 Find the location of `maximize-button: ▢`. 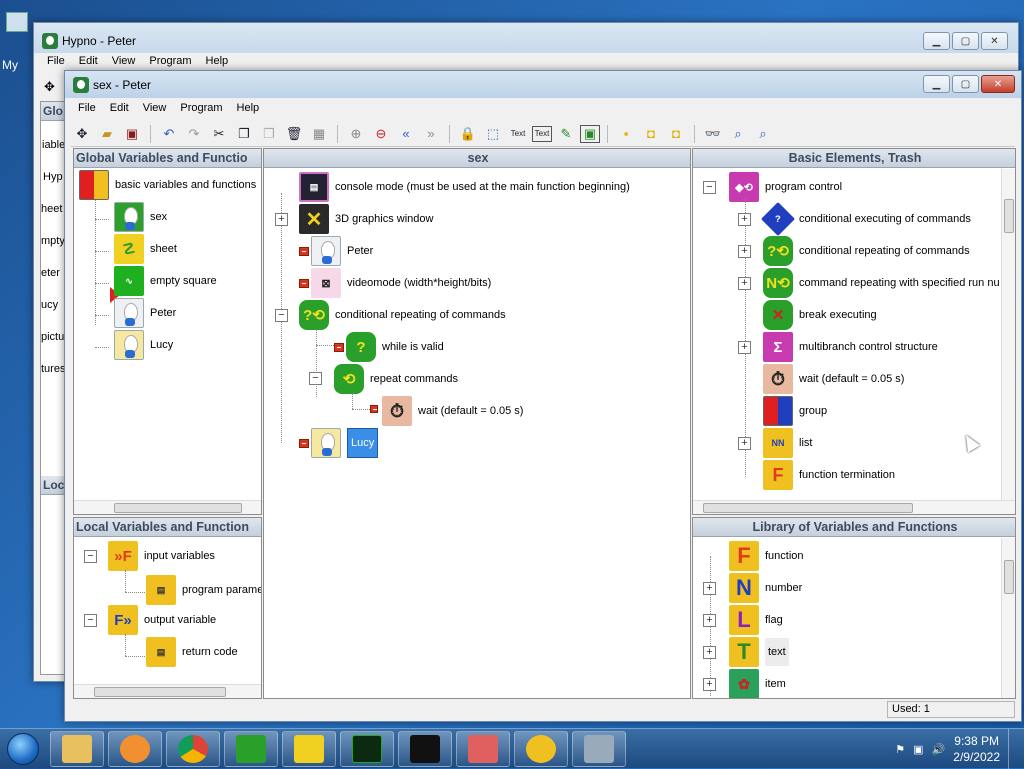

maximize-button: ▢ is located at coordinates (965, 84).